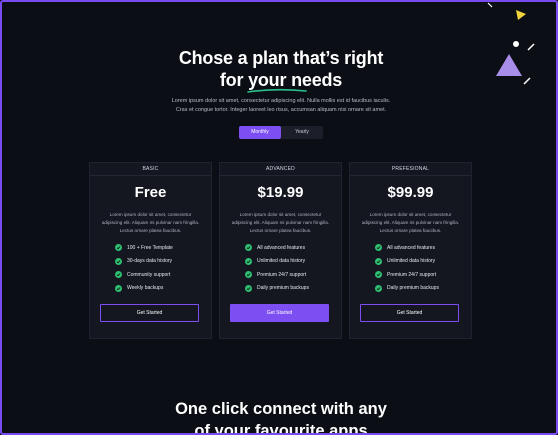  I want to click on plan-tier: ADVANCED, so click(280, 169).